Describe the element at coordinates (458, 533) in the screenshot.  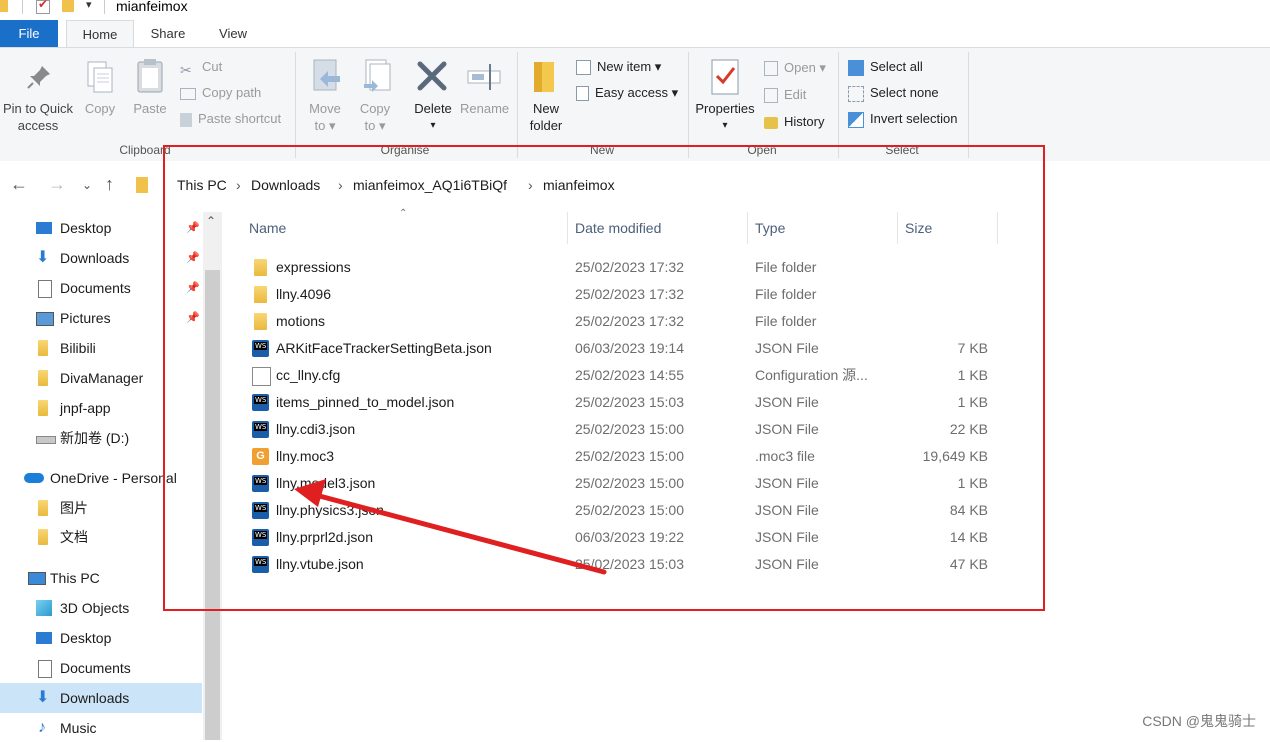
I see `annotation-arrow-shaft` at that location.